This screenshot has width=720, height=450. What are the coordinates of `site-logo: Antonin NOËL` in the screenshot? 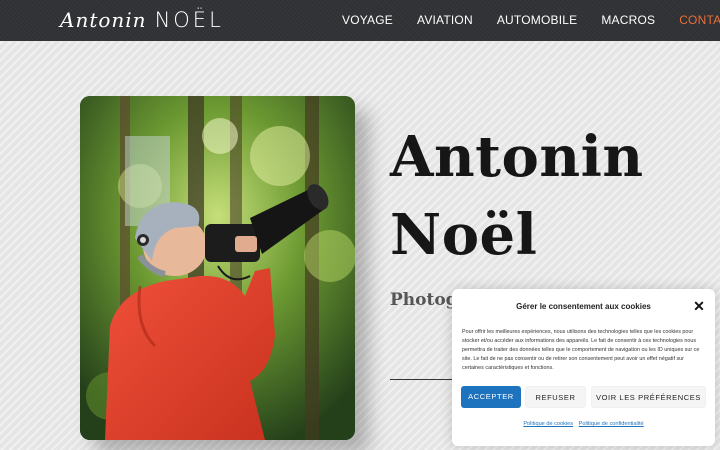 It's located at (142, 20).